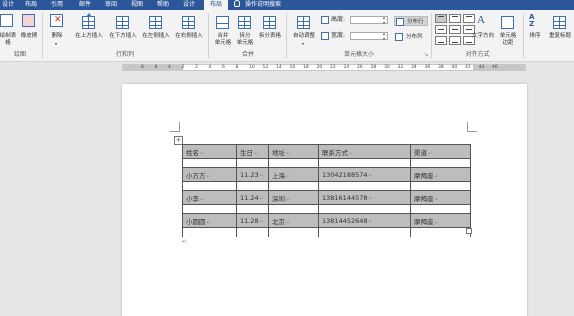  What do you see at coordinates (338, 35) in the screenshot?
I see `width-label: 宽度:` at bounding box center [338, 35].